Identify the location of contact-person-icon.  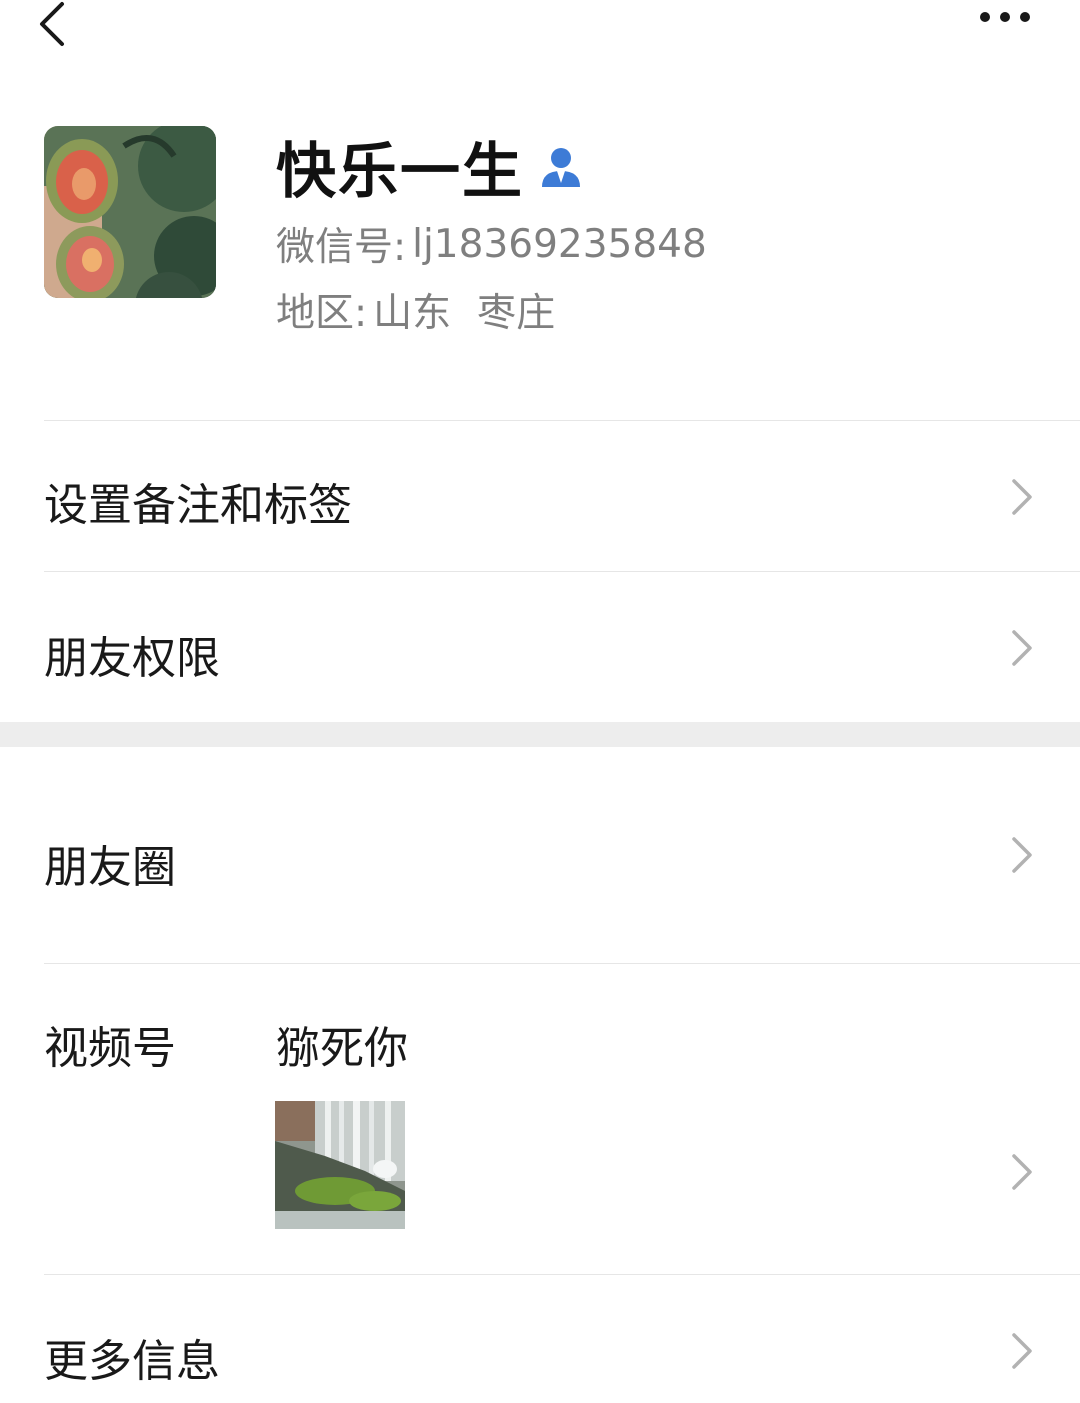
(561, 166).